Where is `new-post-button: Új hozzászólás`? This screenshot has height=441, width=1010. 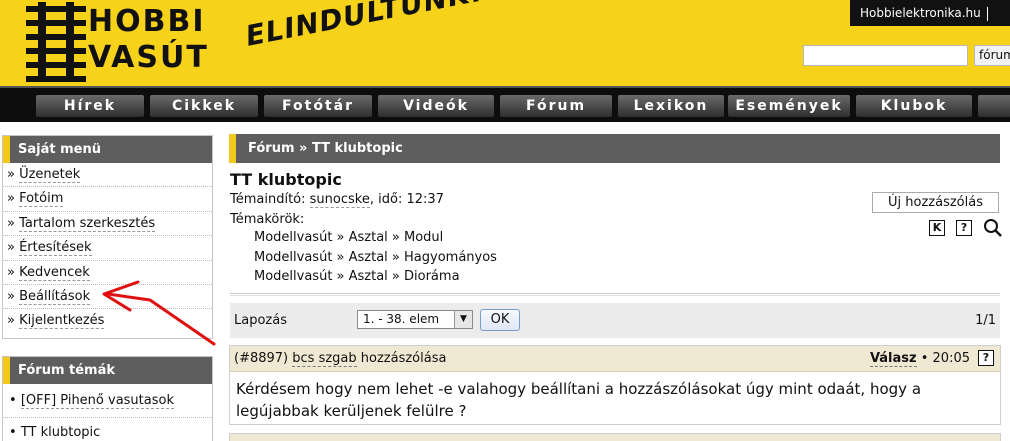 new-post-button: Új hozzászólás is located at coordinates (935, 202).